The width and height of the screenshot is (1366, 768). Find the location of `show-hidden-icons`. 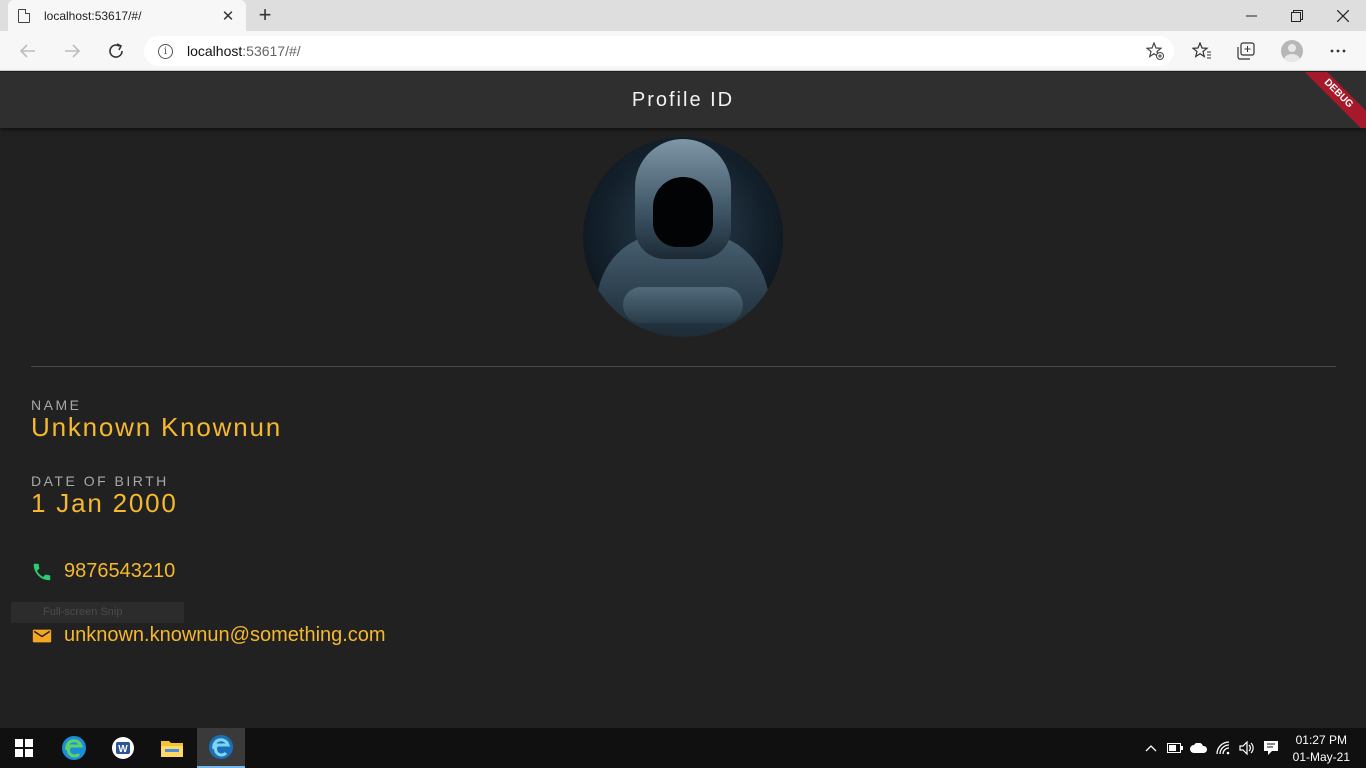

show-hidden-icons is located at coordinates (1151, 748).